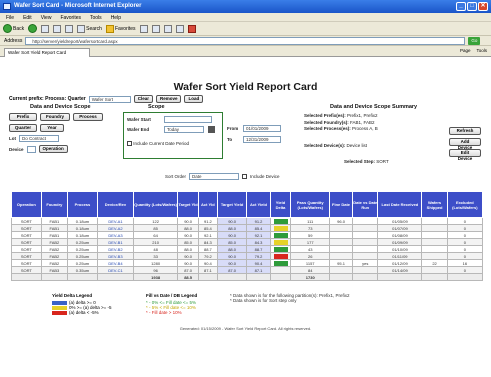 The height and width of the screenshot is (377, 491). What do you see at coordinates (247, 277) in the screenshot?
I see `table-total-row: 1938 88.5 1730` at bounding box center [247, 277].